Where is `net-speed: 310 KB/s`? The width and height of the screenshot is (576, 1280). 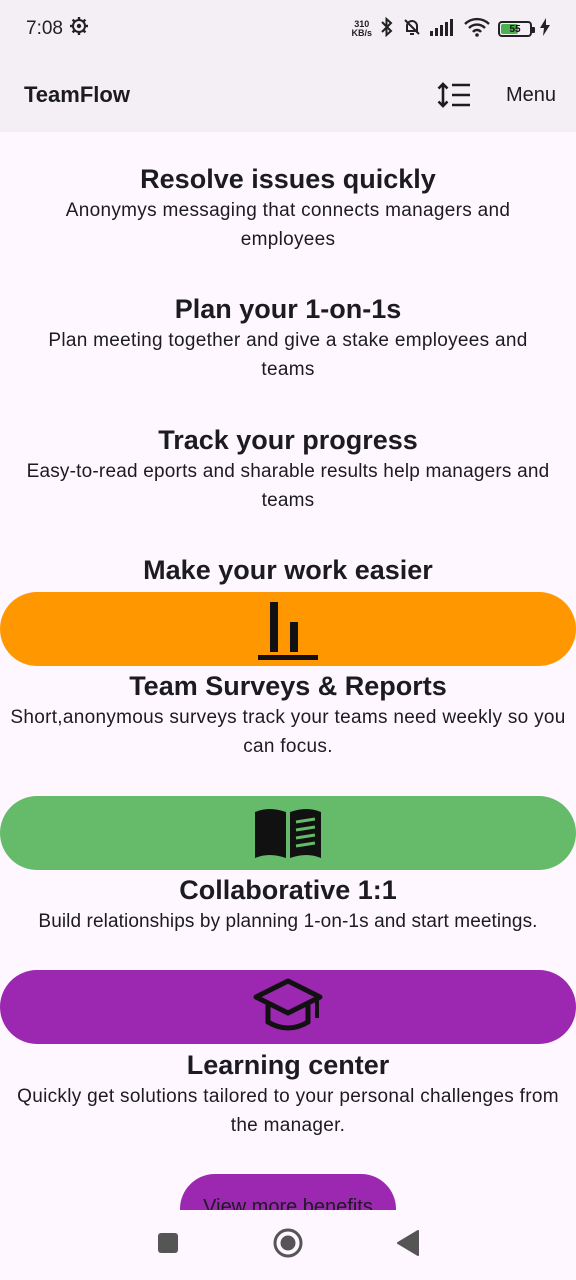
net-speed: 310 KB/s is located at coordinates (361, 29).